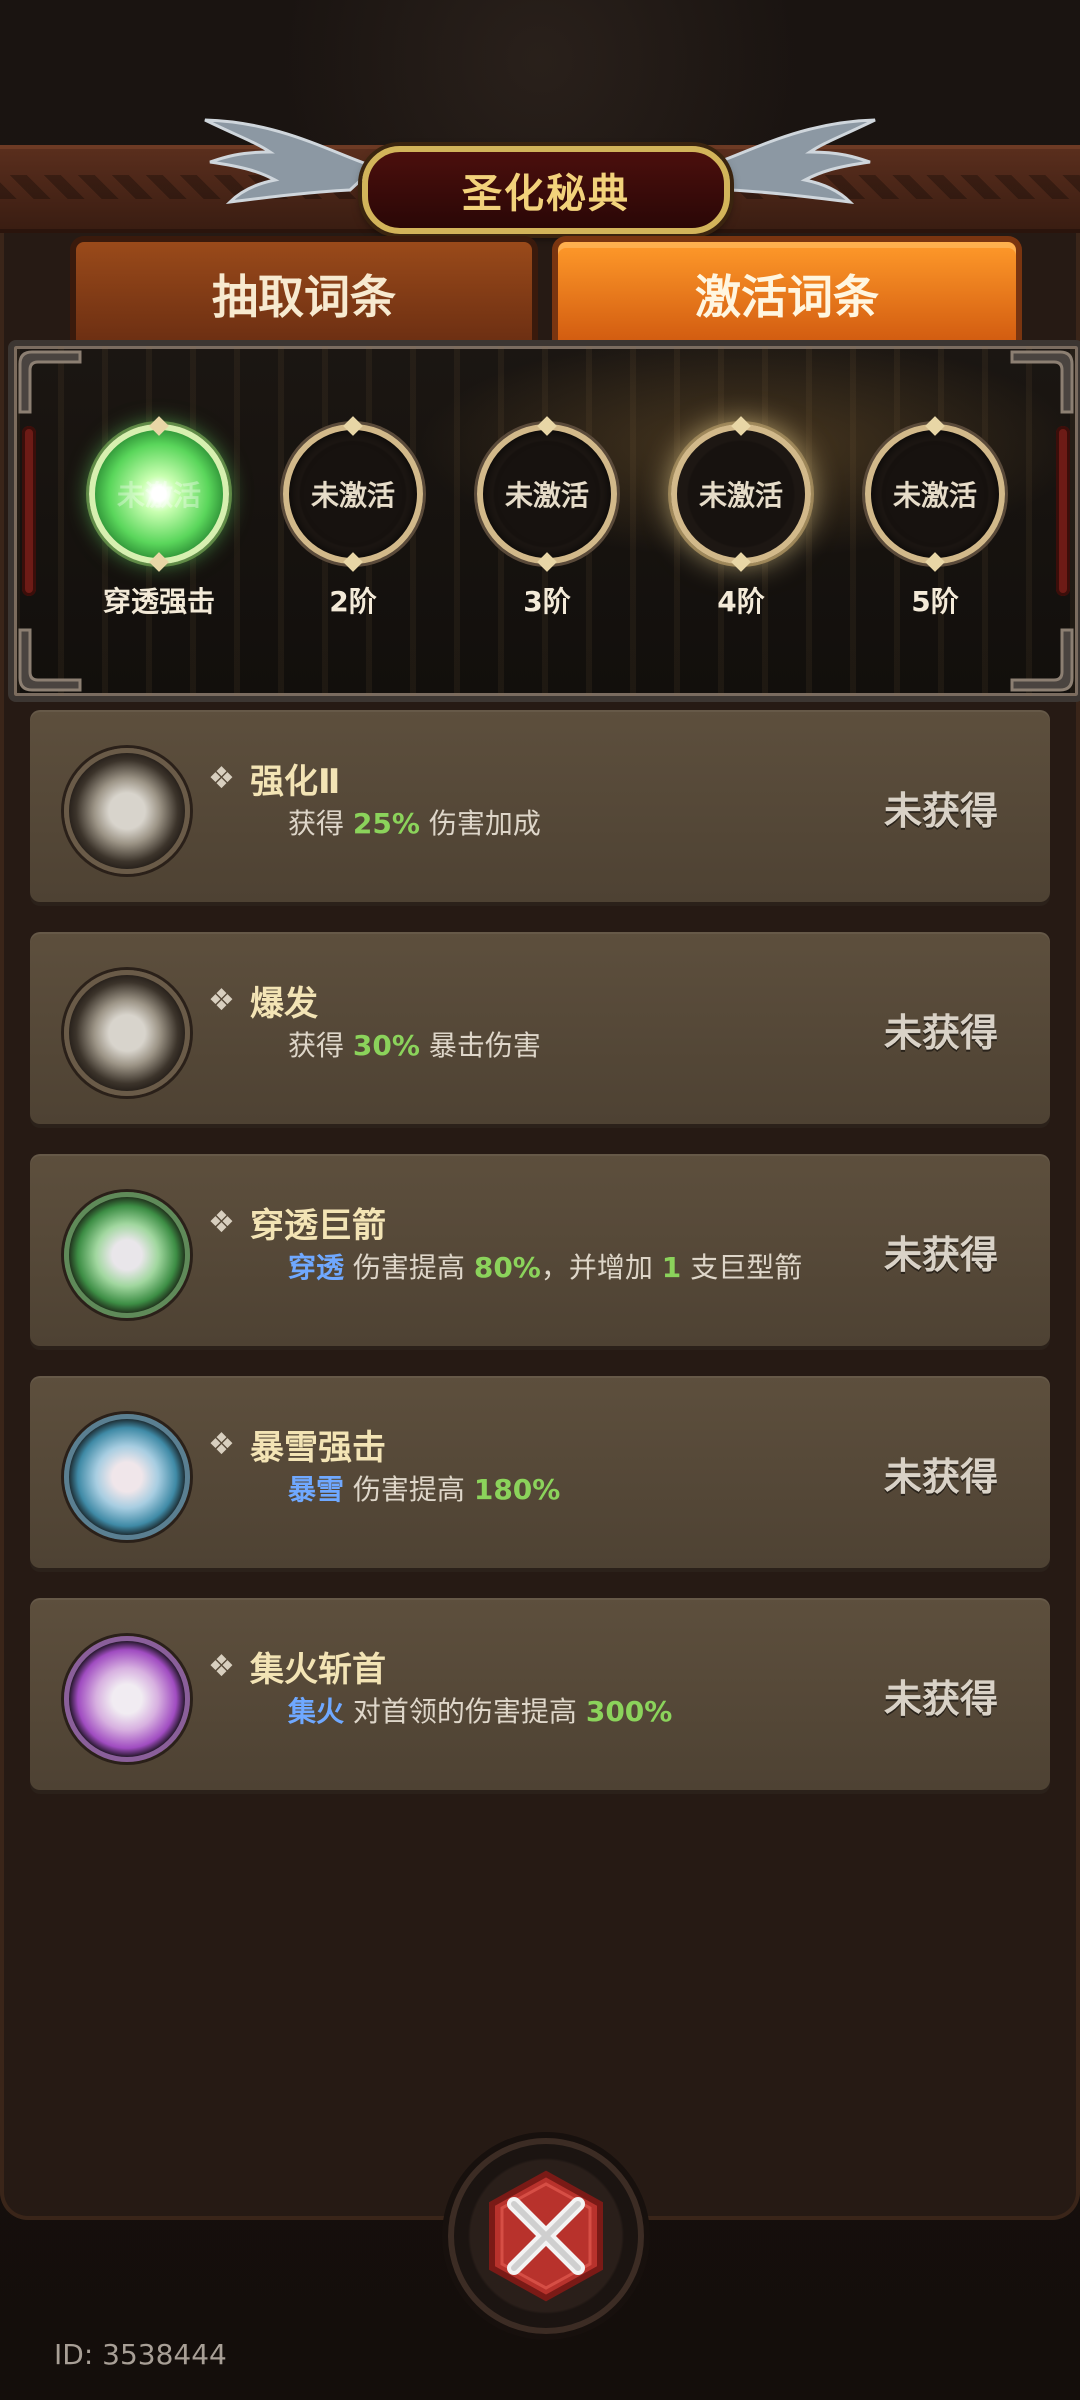 The width and height of the screenshot is (1080, 2400). What do you see at coordinates (1063, 511) in the screenshot?
I see `stage-right-bar` at bounding box center [1063, 511].